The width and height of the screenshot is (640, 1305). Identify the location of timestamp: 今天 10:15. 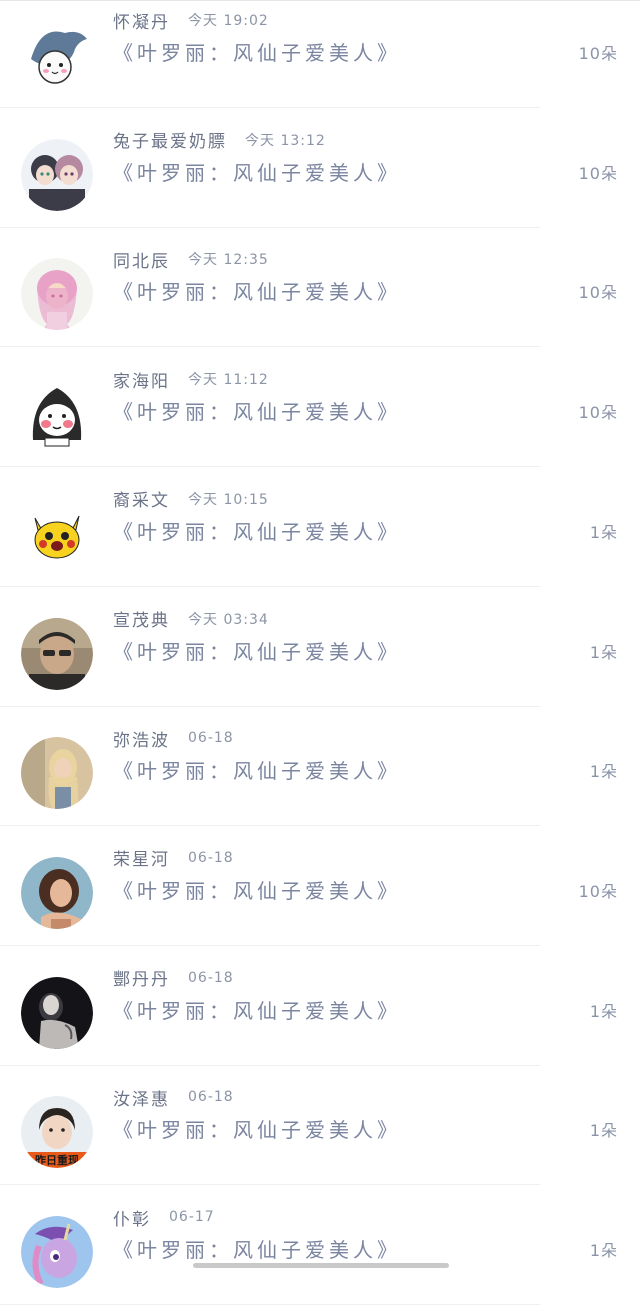
(228, 499).